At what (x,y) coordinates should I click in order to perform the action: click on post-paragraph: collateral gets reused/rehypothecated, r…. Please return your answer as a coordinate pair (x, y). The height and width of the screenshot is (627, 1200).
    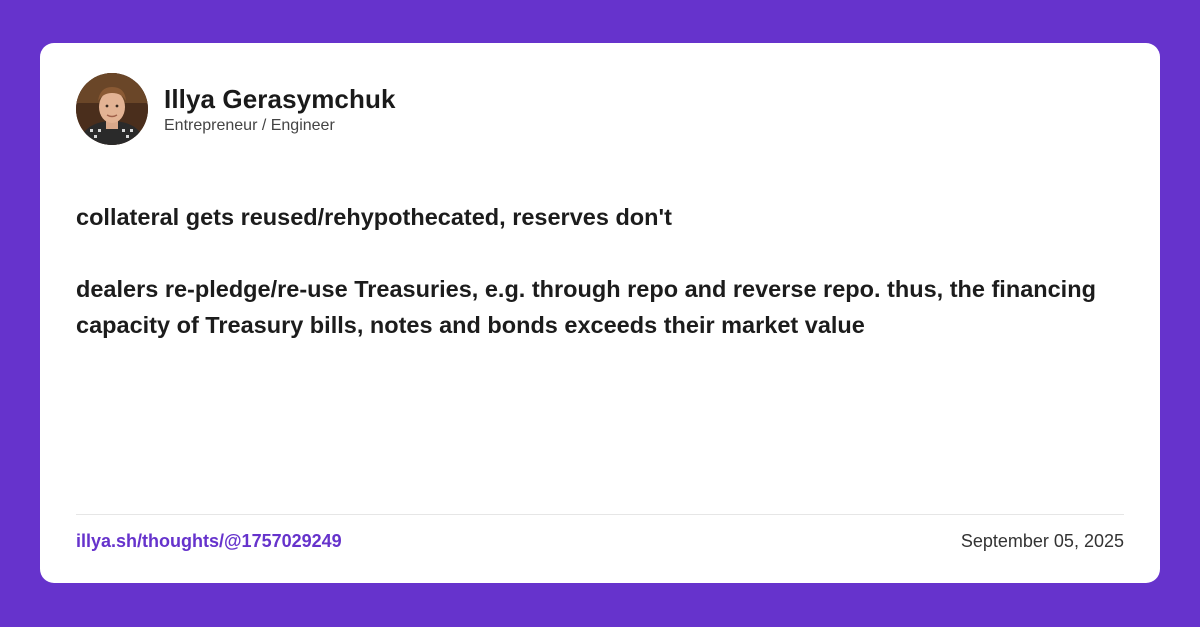
    Looking at the image, I should click on (374, 217).